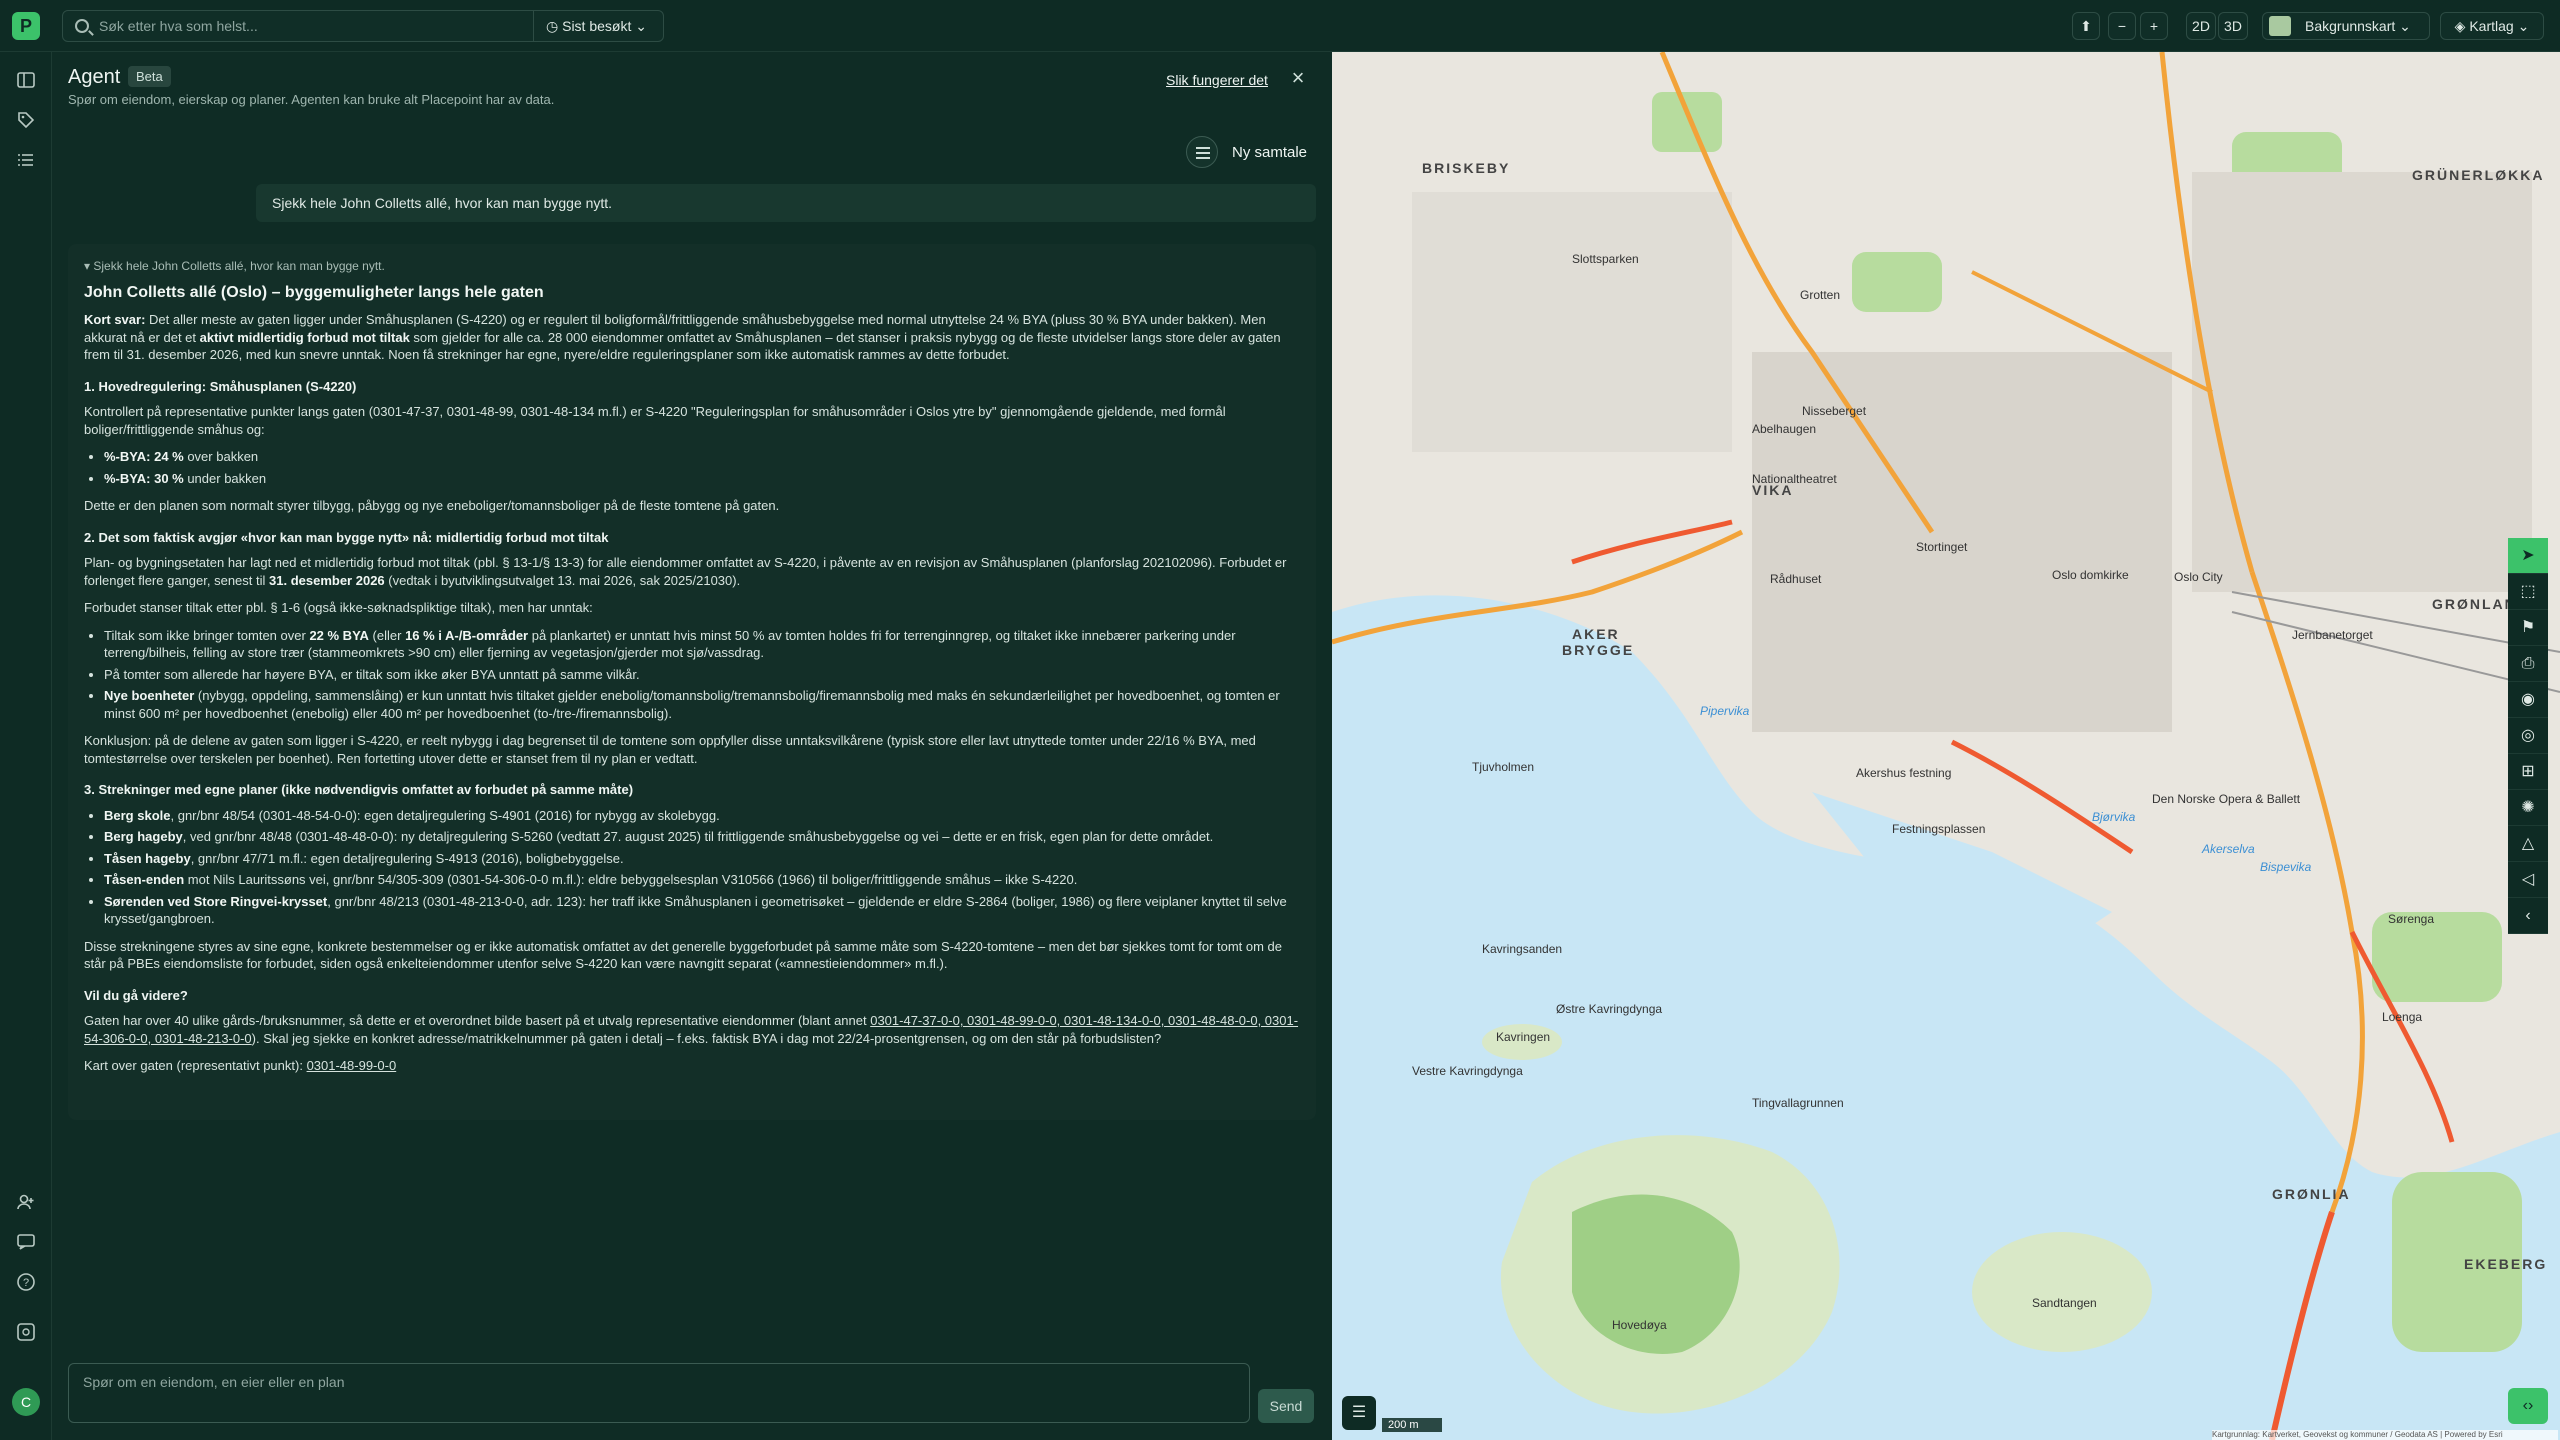  Describe the element at coordinates (1796, 579) in the screenshot. I see `map-label: Rådhuset` at that location.